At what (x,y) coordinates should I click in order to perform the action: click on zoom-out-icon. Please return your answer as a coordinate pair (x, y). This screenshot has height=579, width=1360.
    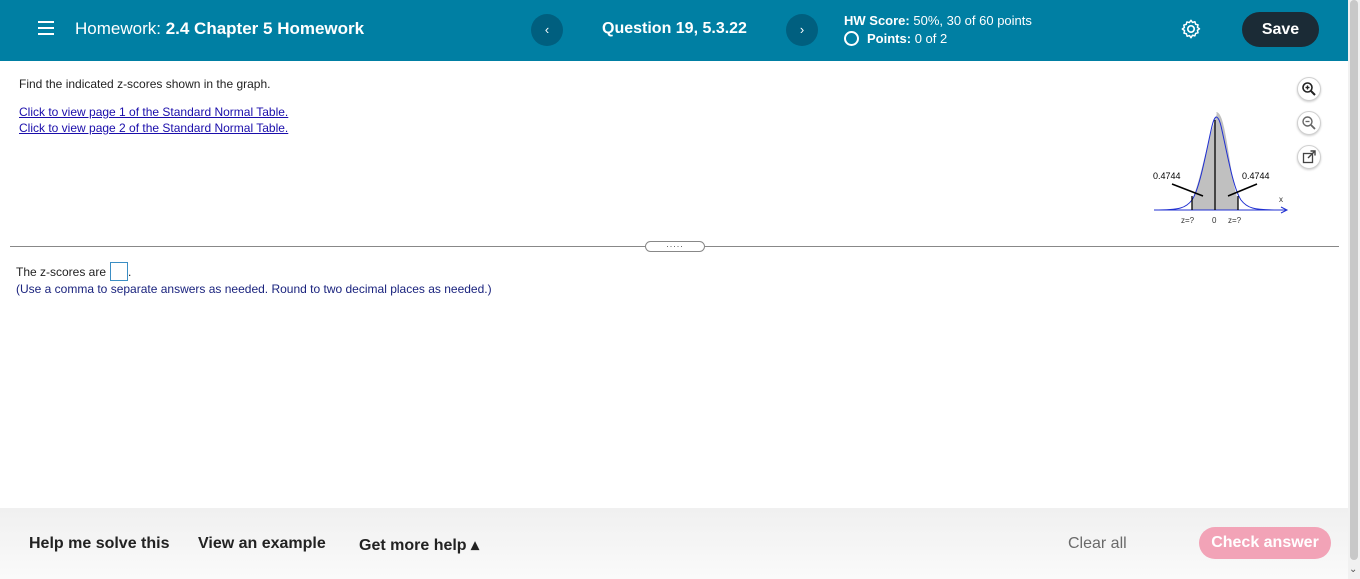
    Looking at the image, I should click on (1309, 123).